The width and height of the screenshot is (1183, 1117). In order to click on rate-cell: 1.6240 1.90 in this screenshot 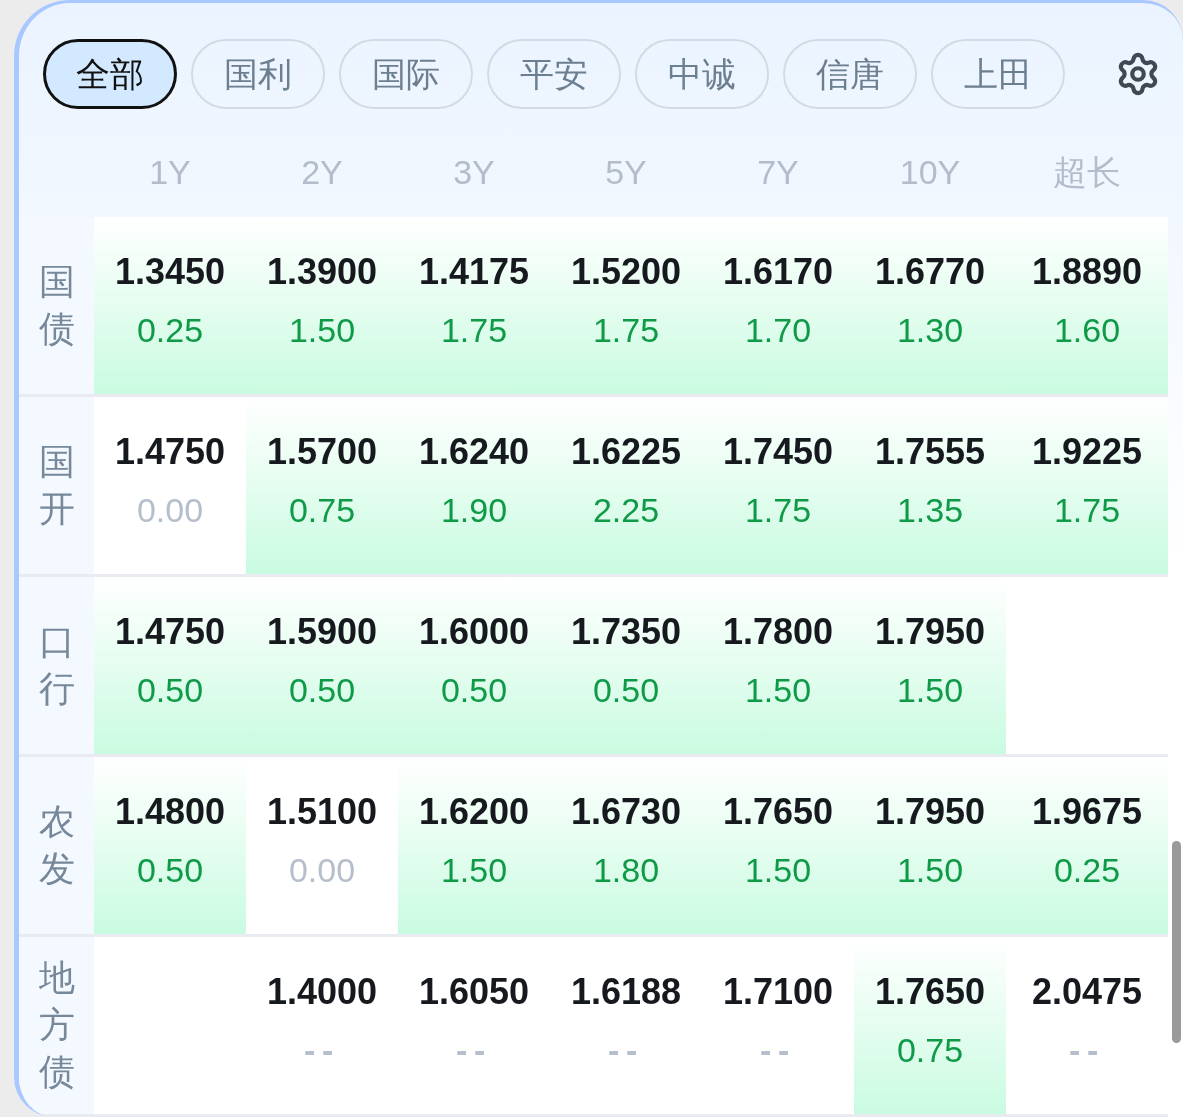, I will do `click(474, 485)`.